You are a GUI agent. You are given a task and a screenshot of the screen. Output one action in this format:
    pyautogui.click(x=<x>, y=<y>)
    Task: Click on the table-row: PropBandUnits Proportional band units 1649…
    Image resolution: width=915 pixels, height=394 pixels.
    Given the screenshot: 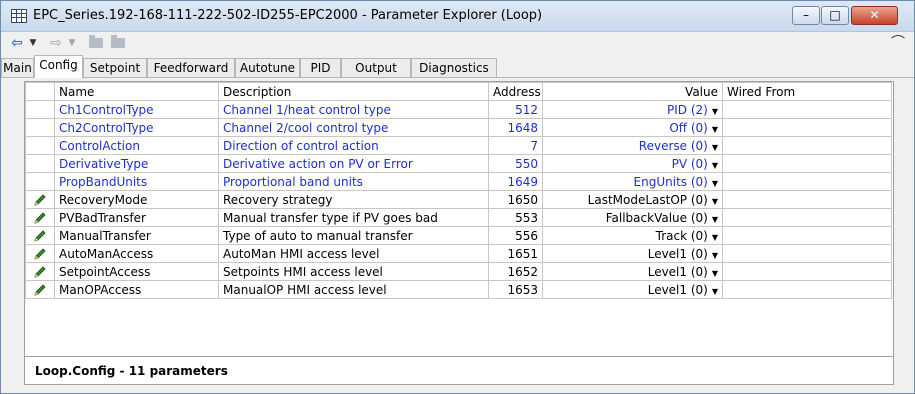 What is the action you would take?
    pyautogui.click(x=458, y=181)
    